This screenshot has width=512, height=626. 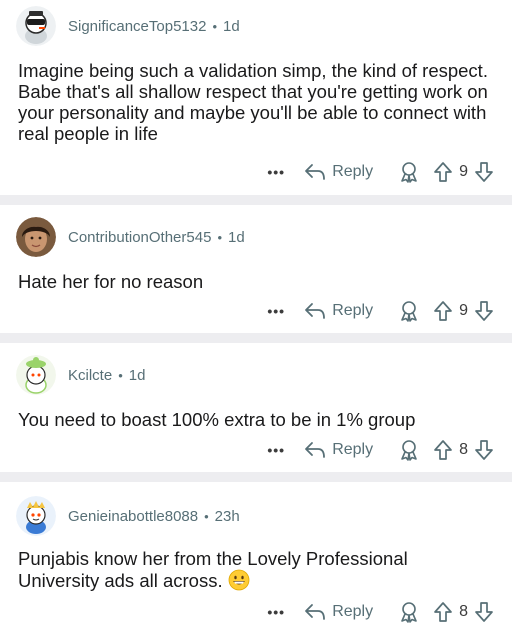 What do you see at coordinates (137, 26) in the screenshot?
I see `username: SignificanceTop5132` at bounding box center [137, 26].